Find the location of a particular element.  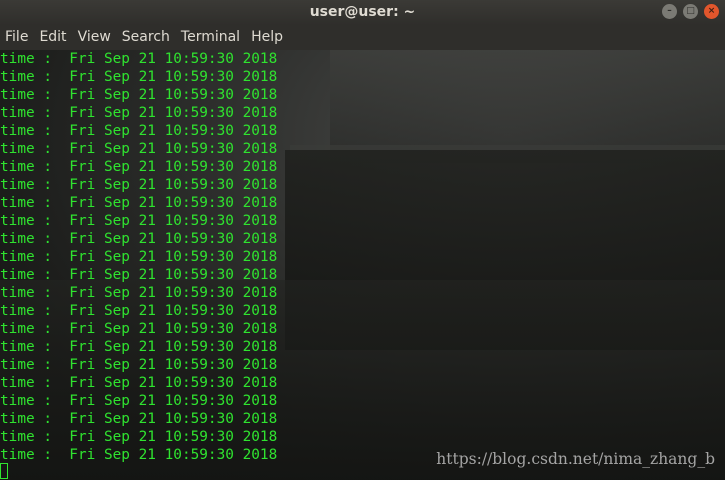

background-sky is located at coordinates (527, 100).